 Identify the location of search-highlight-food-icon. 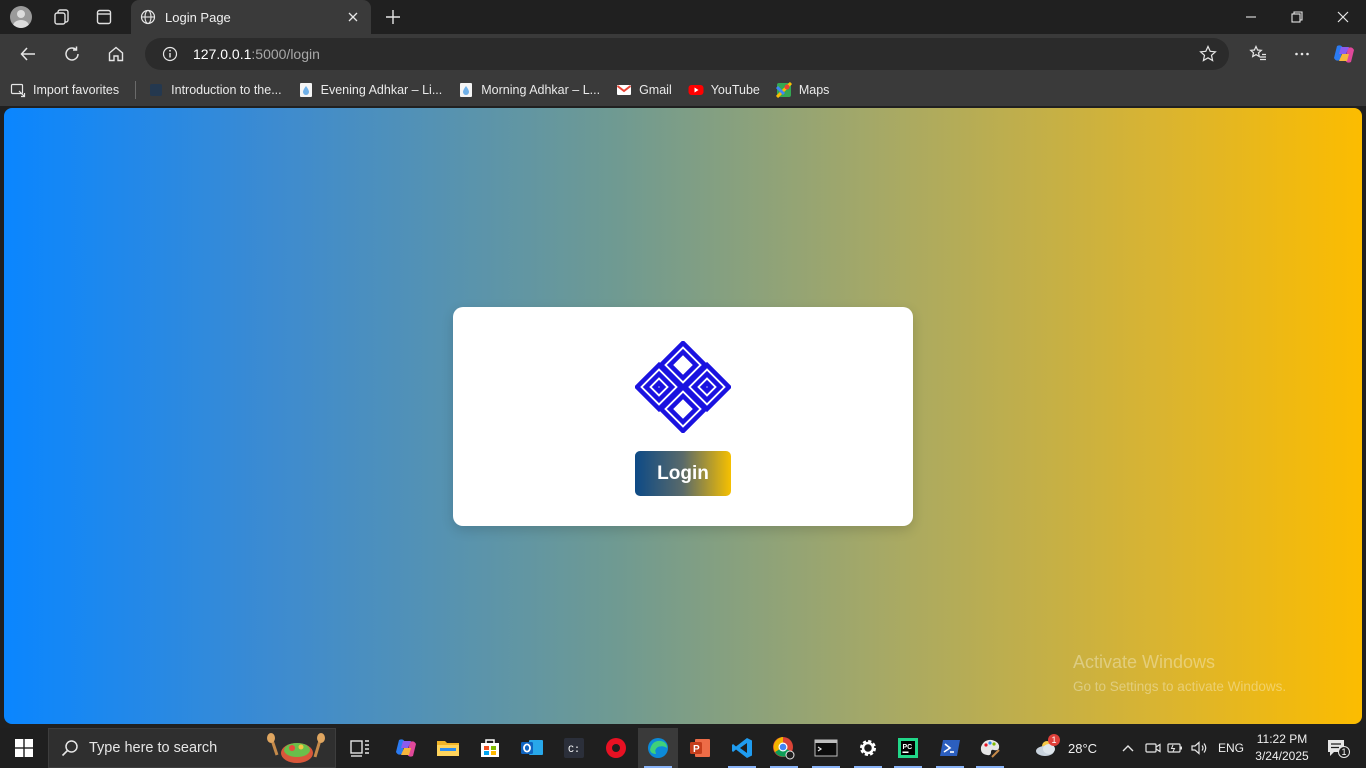
(296, 748).